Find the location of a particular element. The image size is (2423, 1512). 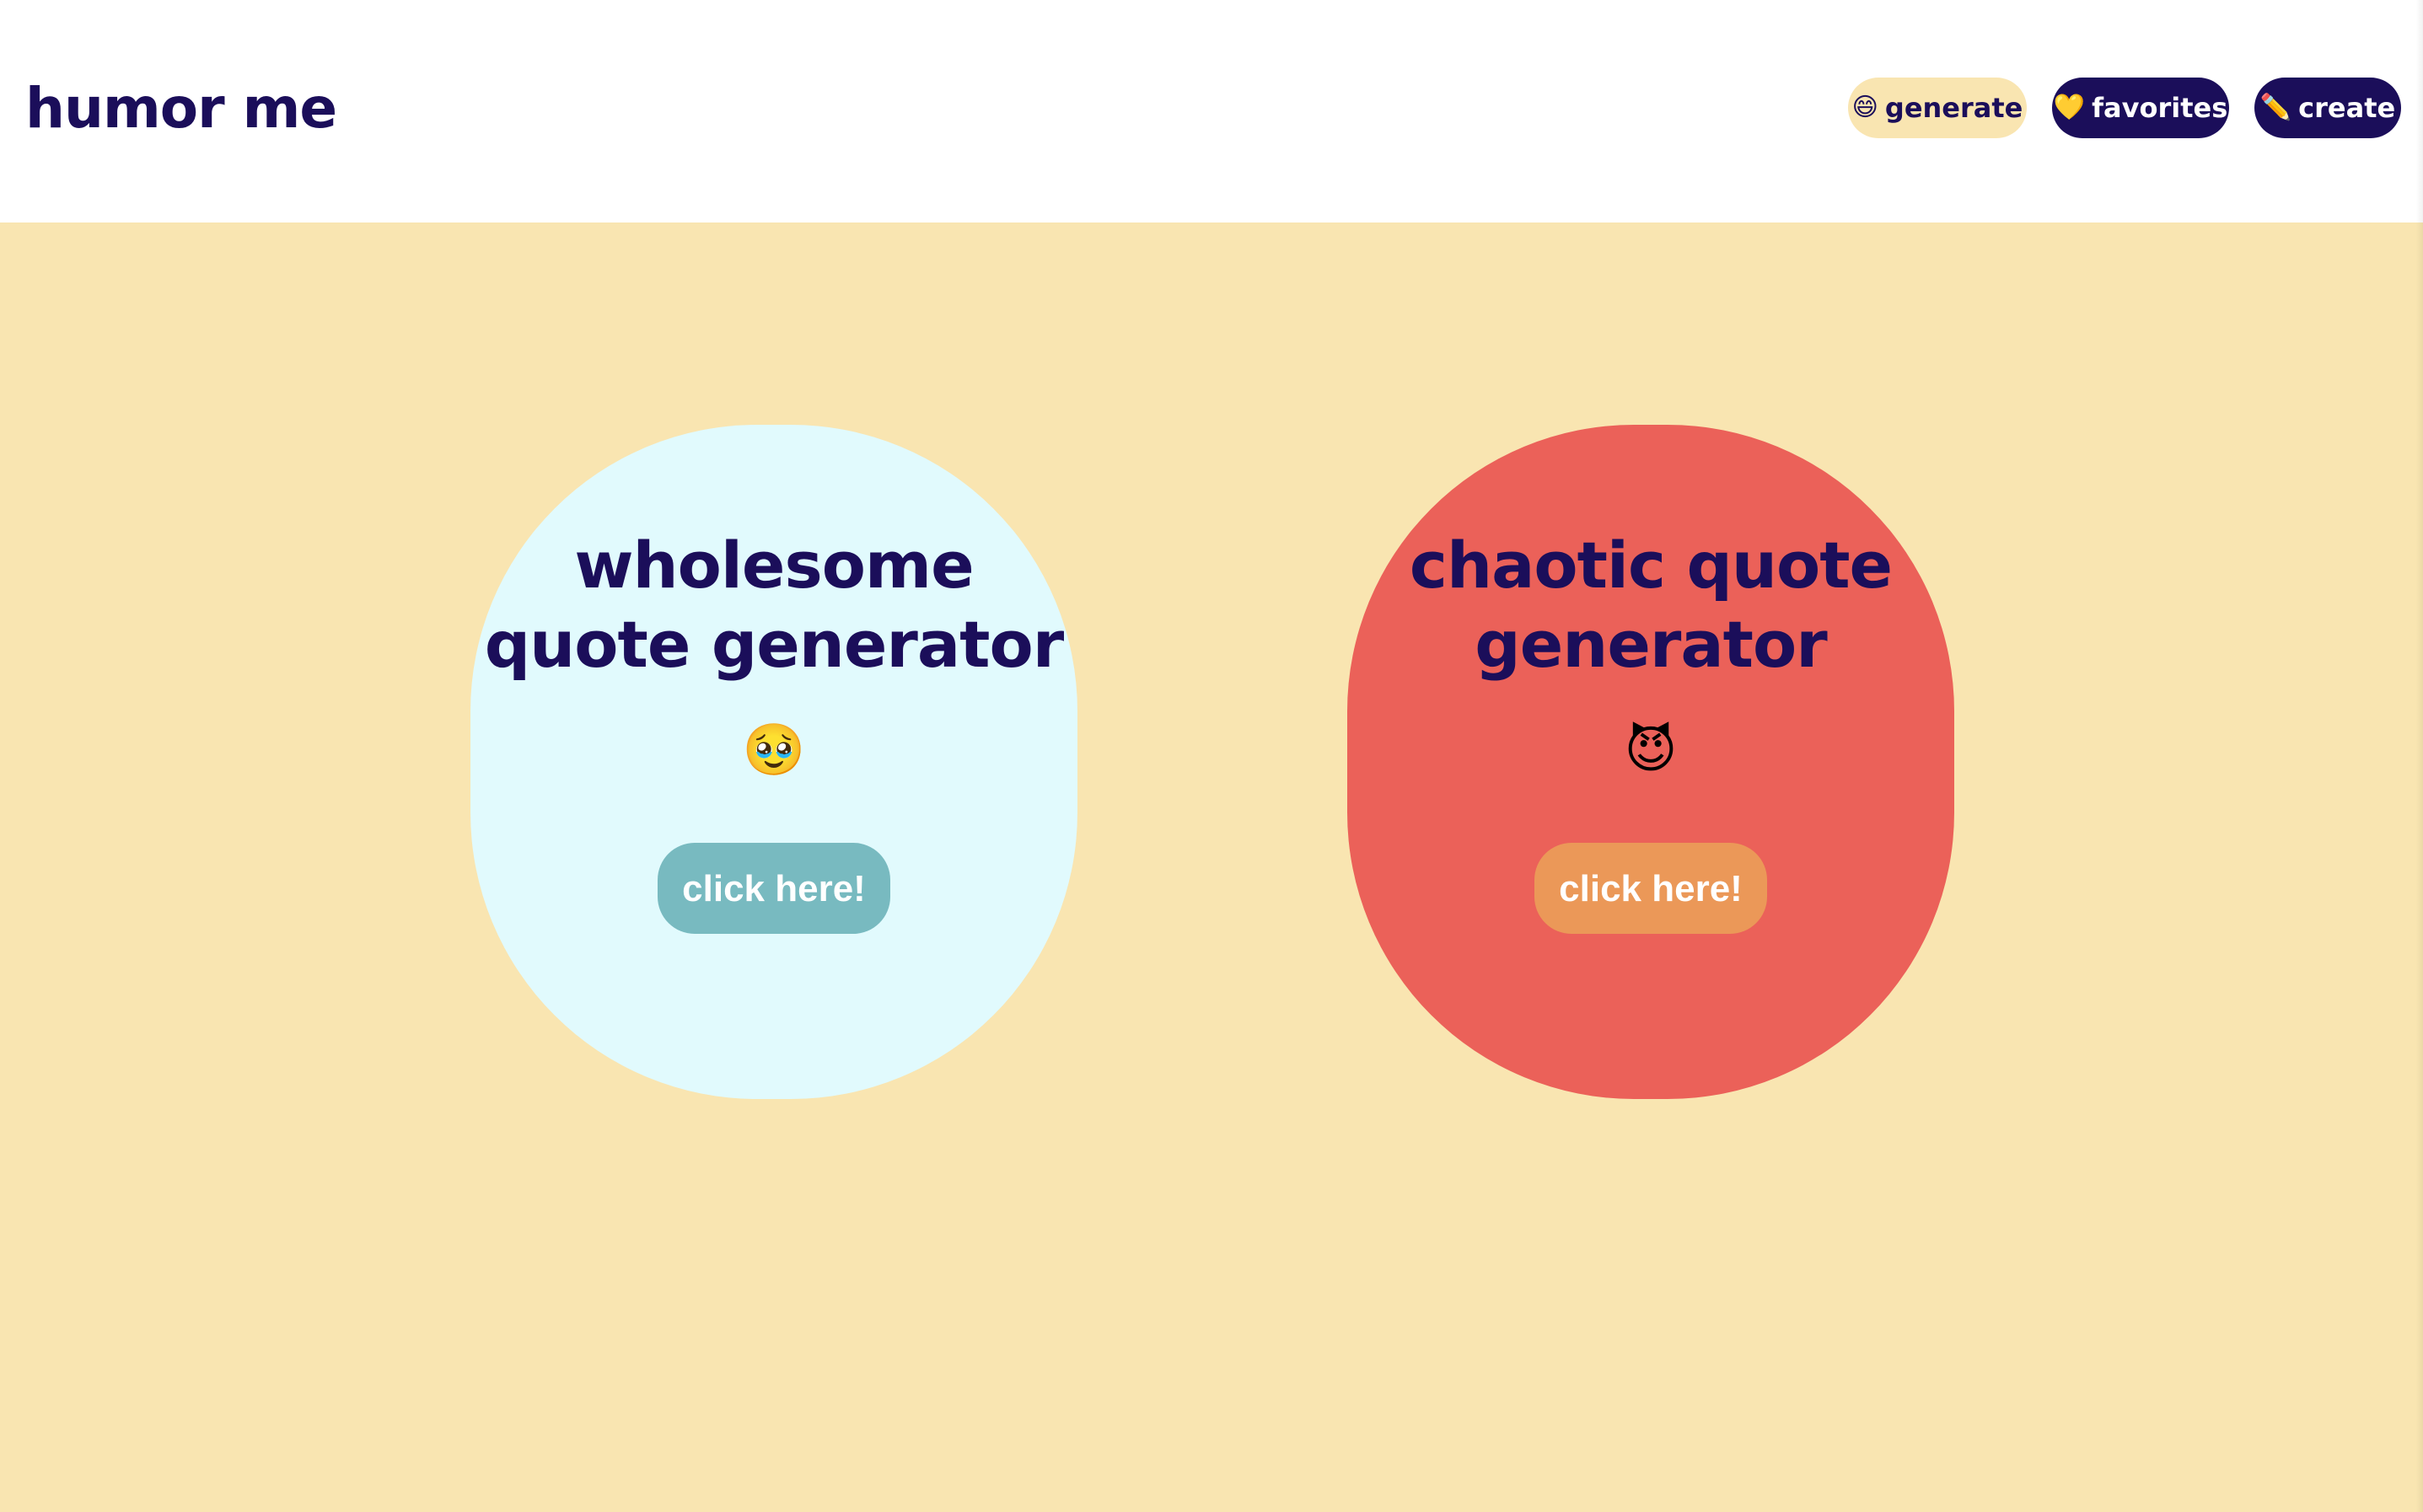

chaotic-card-title: chaotic quote generator is located at coordinates (1651, 605).